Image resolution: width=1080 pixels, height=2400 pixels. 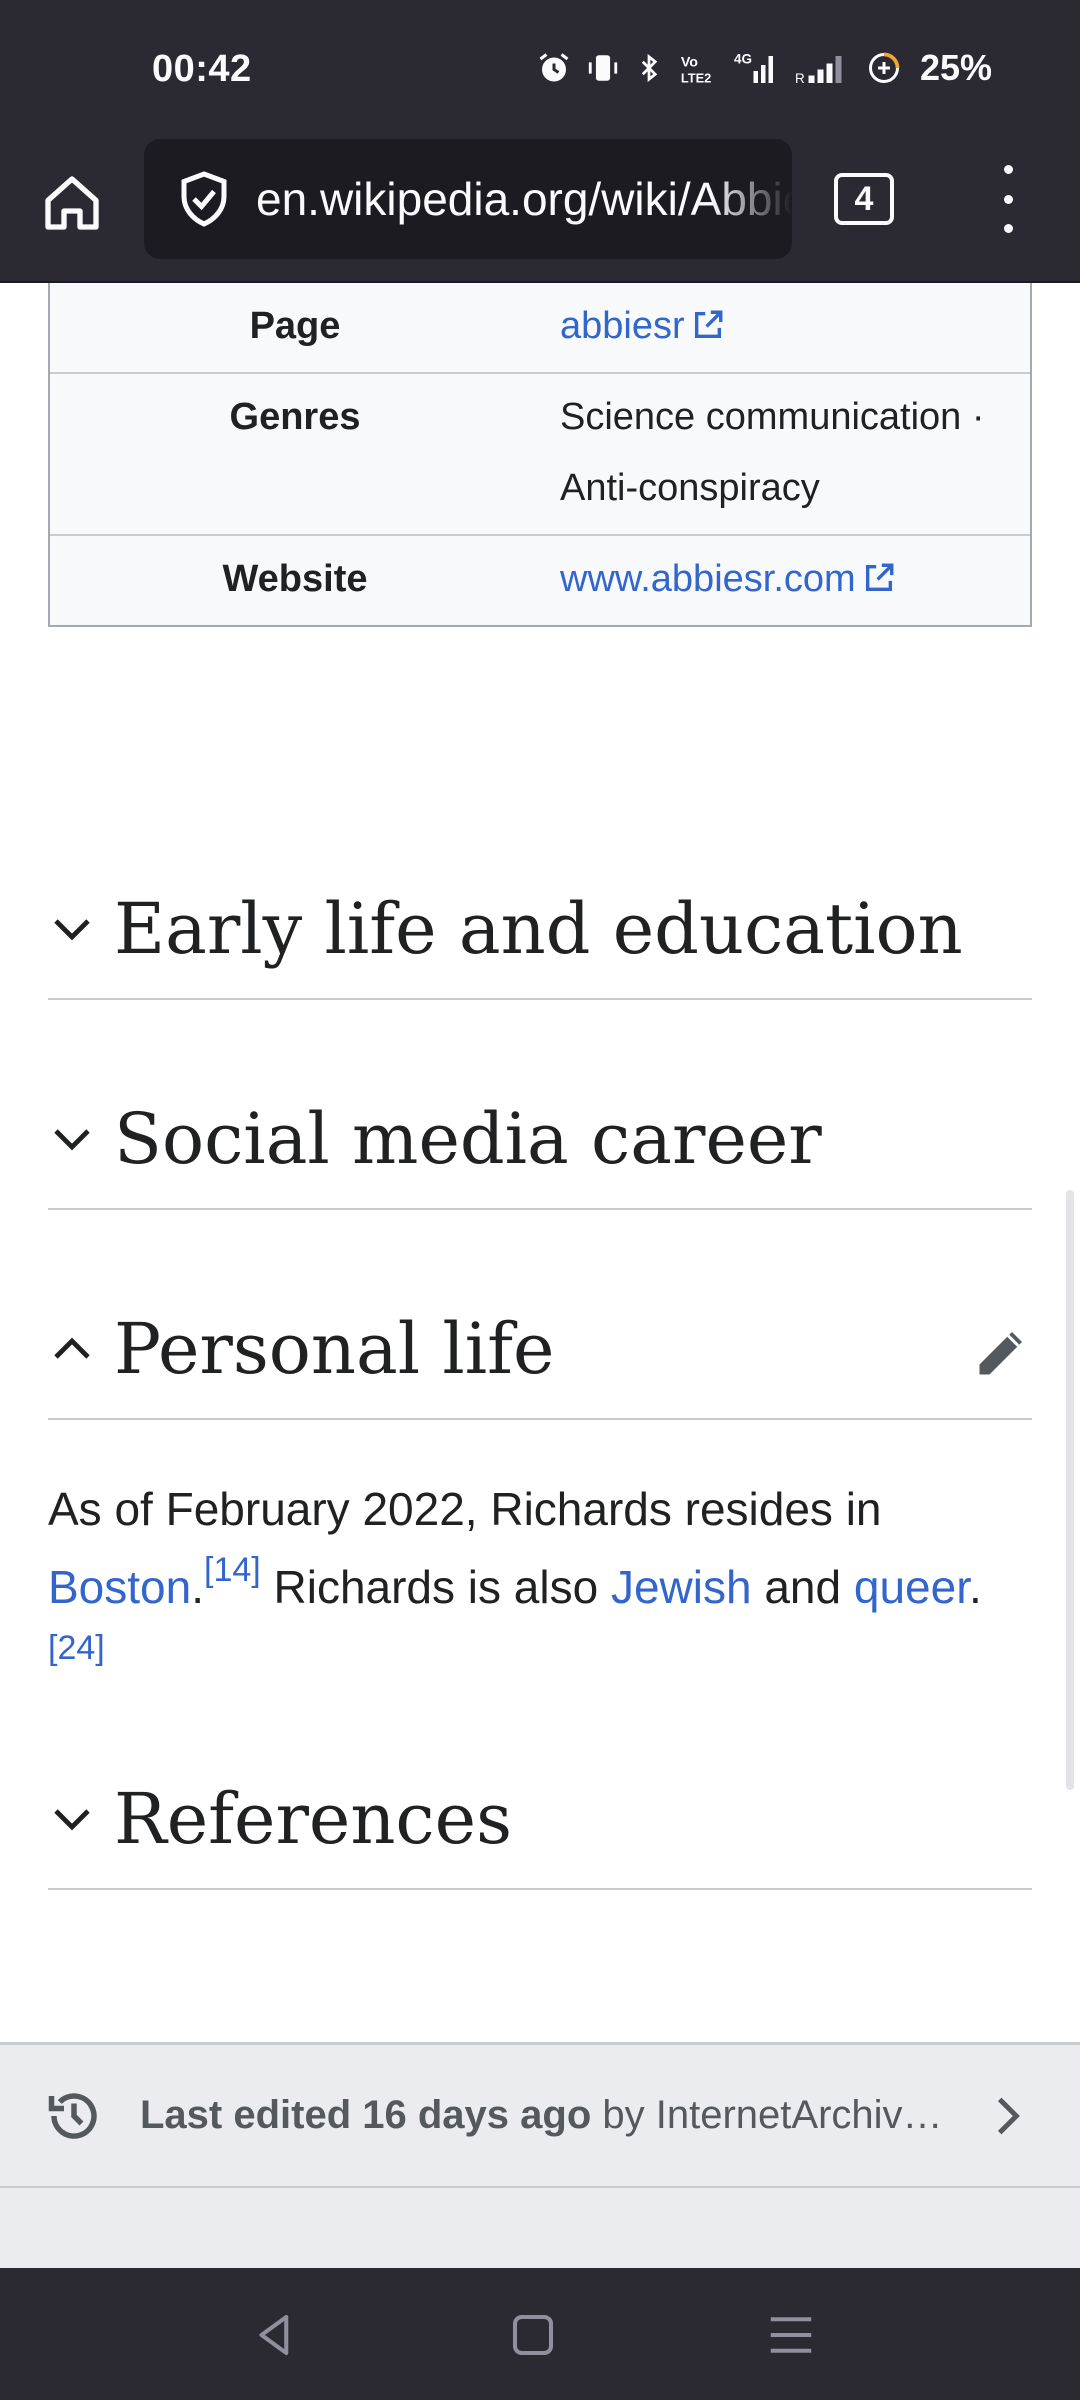 What do you see at coordinates (295, 579) in the screenshot?
I see `infobox-label: Website` at bounding box center [295, 579].